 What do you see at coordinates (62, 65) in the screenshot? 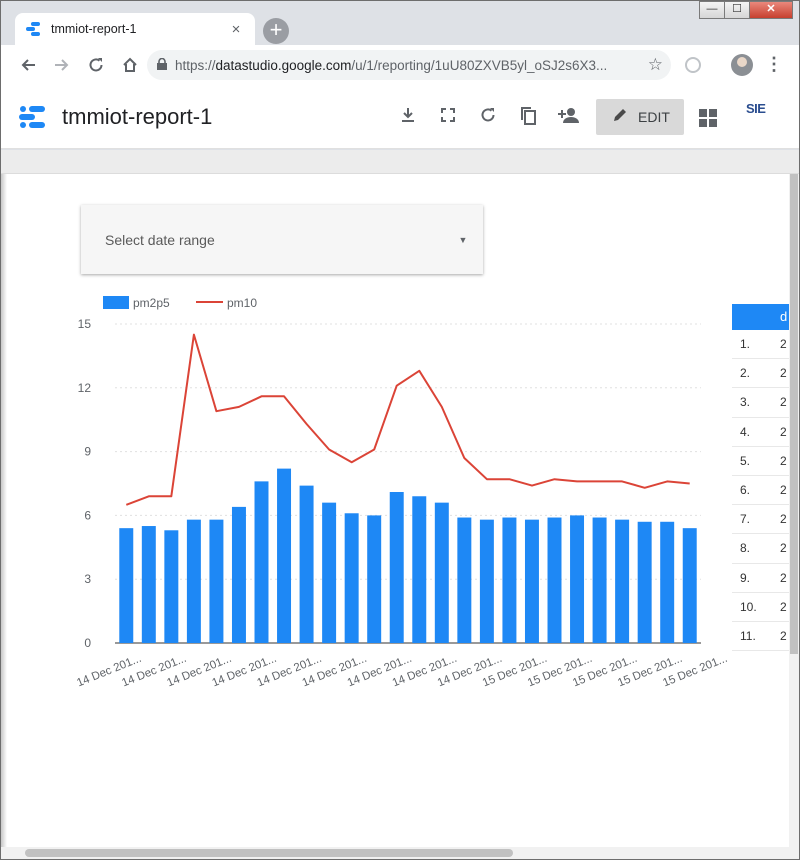
I see `forward-arrow-icon` at bounding box center [62, 65].